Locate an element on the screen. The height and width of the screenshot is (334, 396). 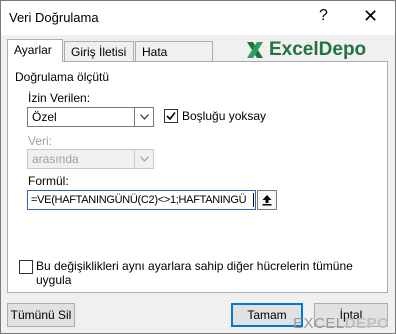
collapse-dialog-button is located at coordinates (267, 200).